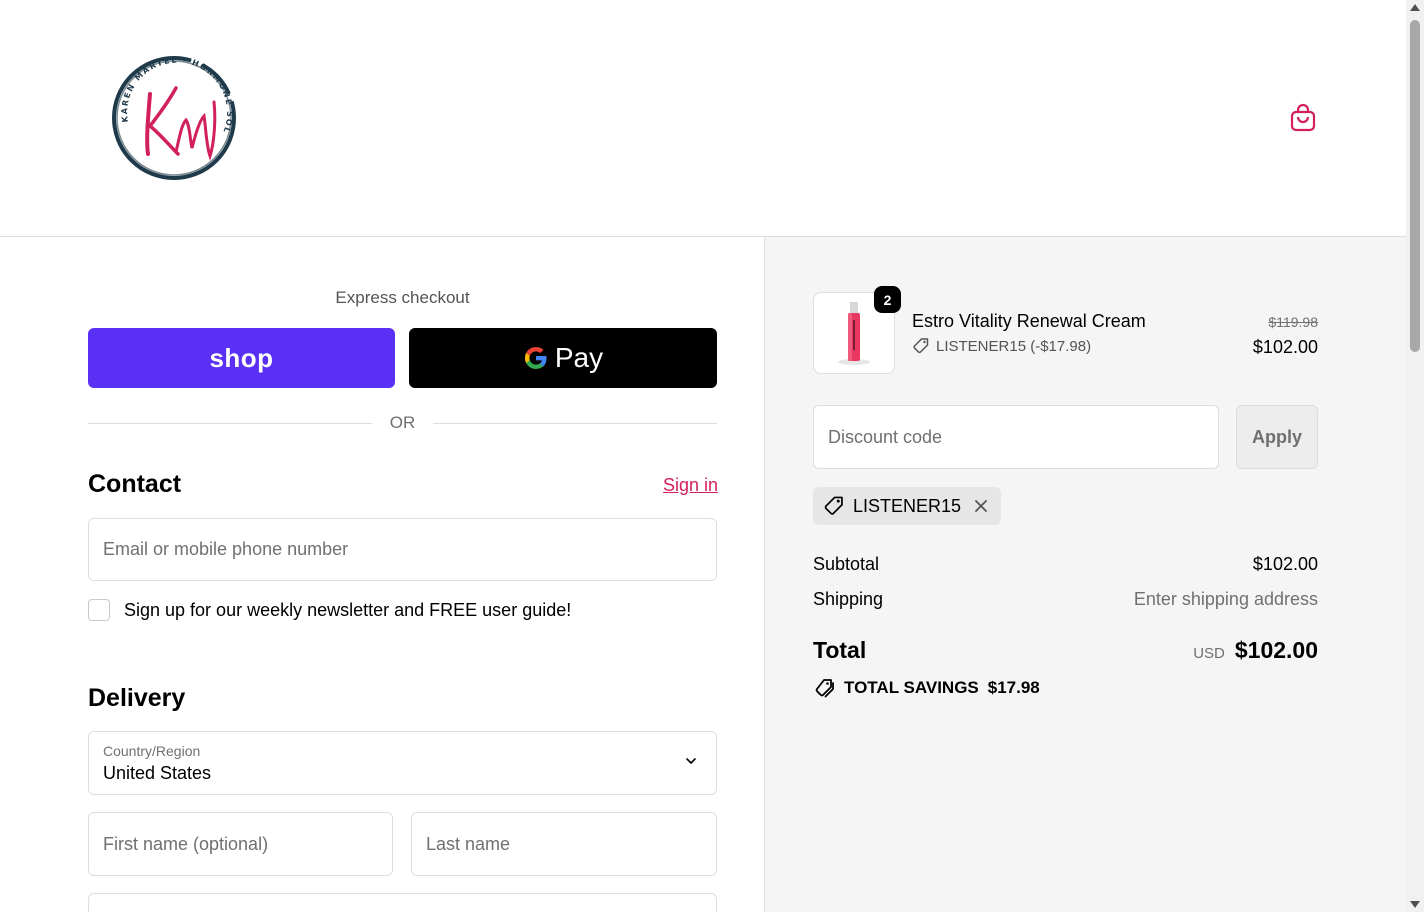 The height and width of the screenshot is (912, 1424). Describe the element at coordinates (402, 763) in the screenshot. I see `country-select: Country/Region United States` at that location.